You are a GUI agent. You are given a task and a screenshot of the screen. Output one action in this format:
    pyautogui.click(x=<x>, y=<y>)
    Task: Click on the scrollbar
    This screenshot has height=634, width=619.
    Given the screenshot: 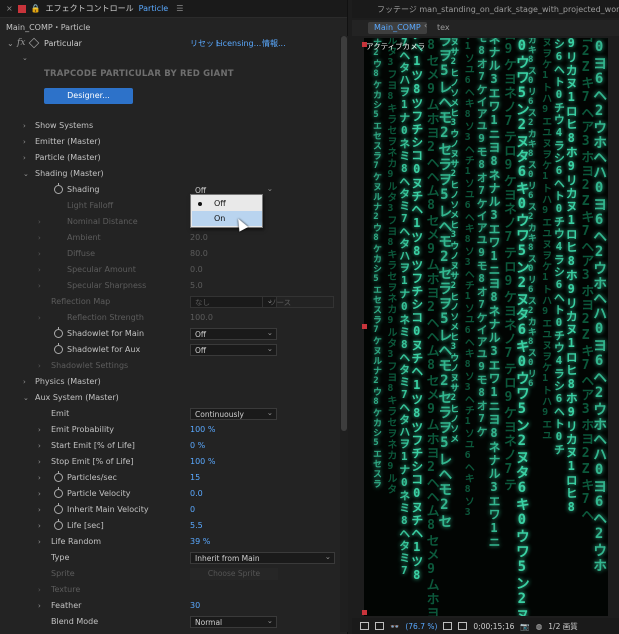 What is the action you would take?
    pyautogui.click(x=344, y=334)
    